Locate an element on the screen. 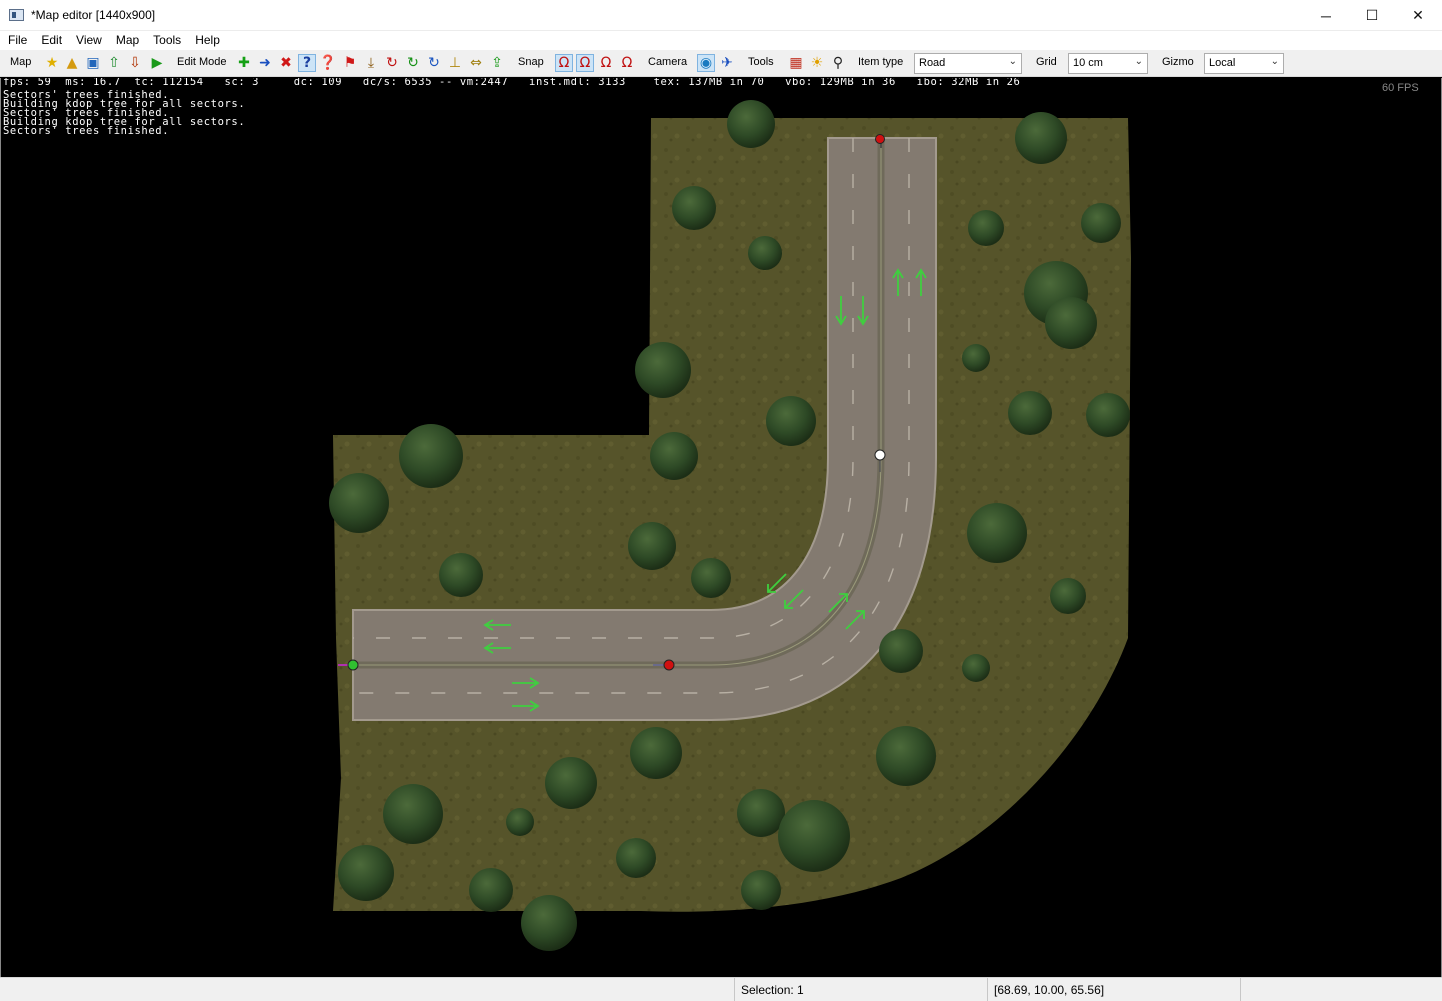 Image resolution: width=1442 pixels, height=1001 pixels. camera-label: Camera is located at coordinates (668, 62).